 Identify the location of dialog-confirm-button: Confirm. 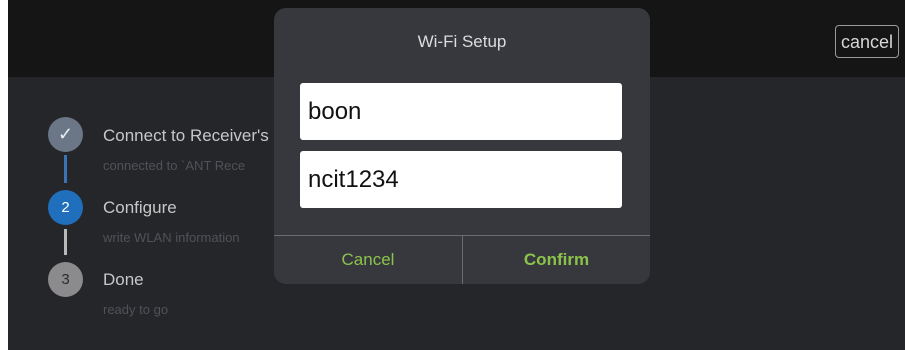
(556, 260).